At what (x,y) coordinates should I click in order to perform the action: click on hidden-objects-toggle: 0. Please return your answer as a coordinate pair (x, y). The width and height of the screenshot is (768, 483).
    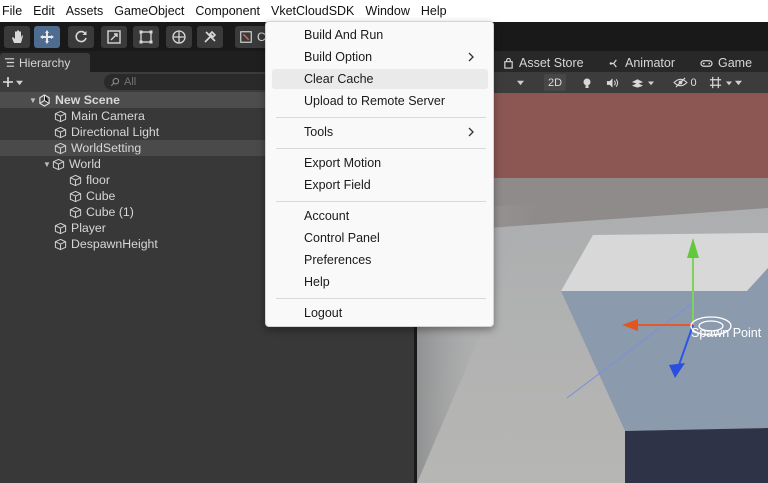
    Looking at the image, I should click on (685, 82).